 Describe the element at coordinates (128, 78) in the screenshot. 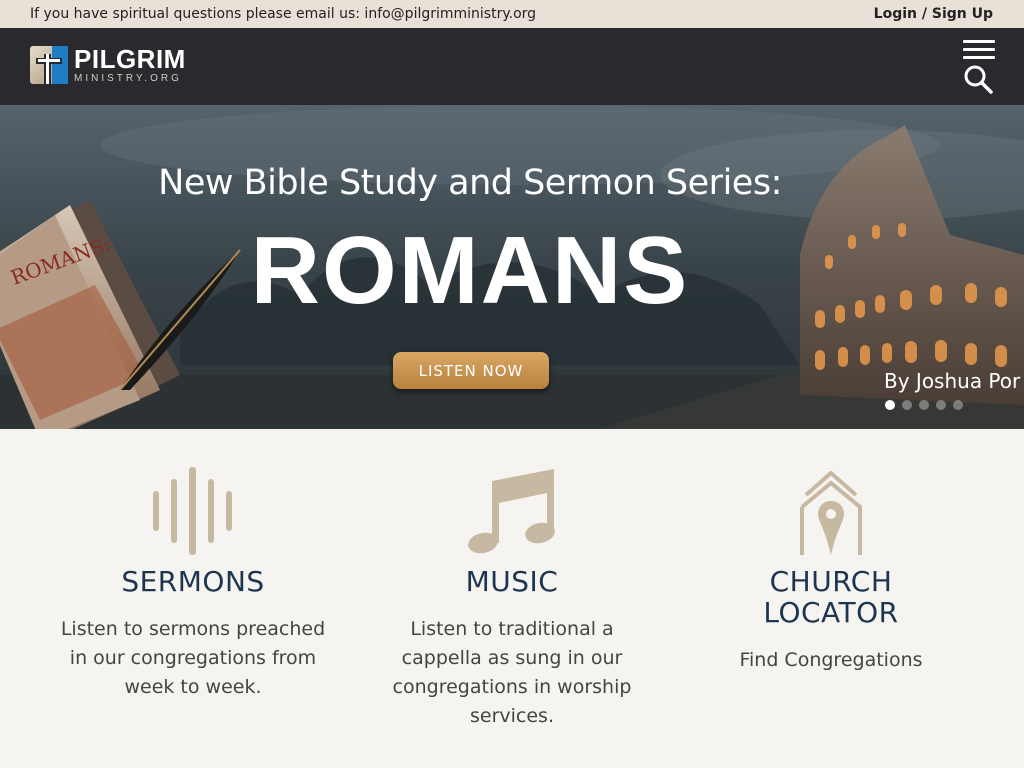

I see `logo-subtitle: MINISTRY.ORG` at that location.